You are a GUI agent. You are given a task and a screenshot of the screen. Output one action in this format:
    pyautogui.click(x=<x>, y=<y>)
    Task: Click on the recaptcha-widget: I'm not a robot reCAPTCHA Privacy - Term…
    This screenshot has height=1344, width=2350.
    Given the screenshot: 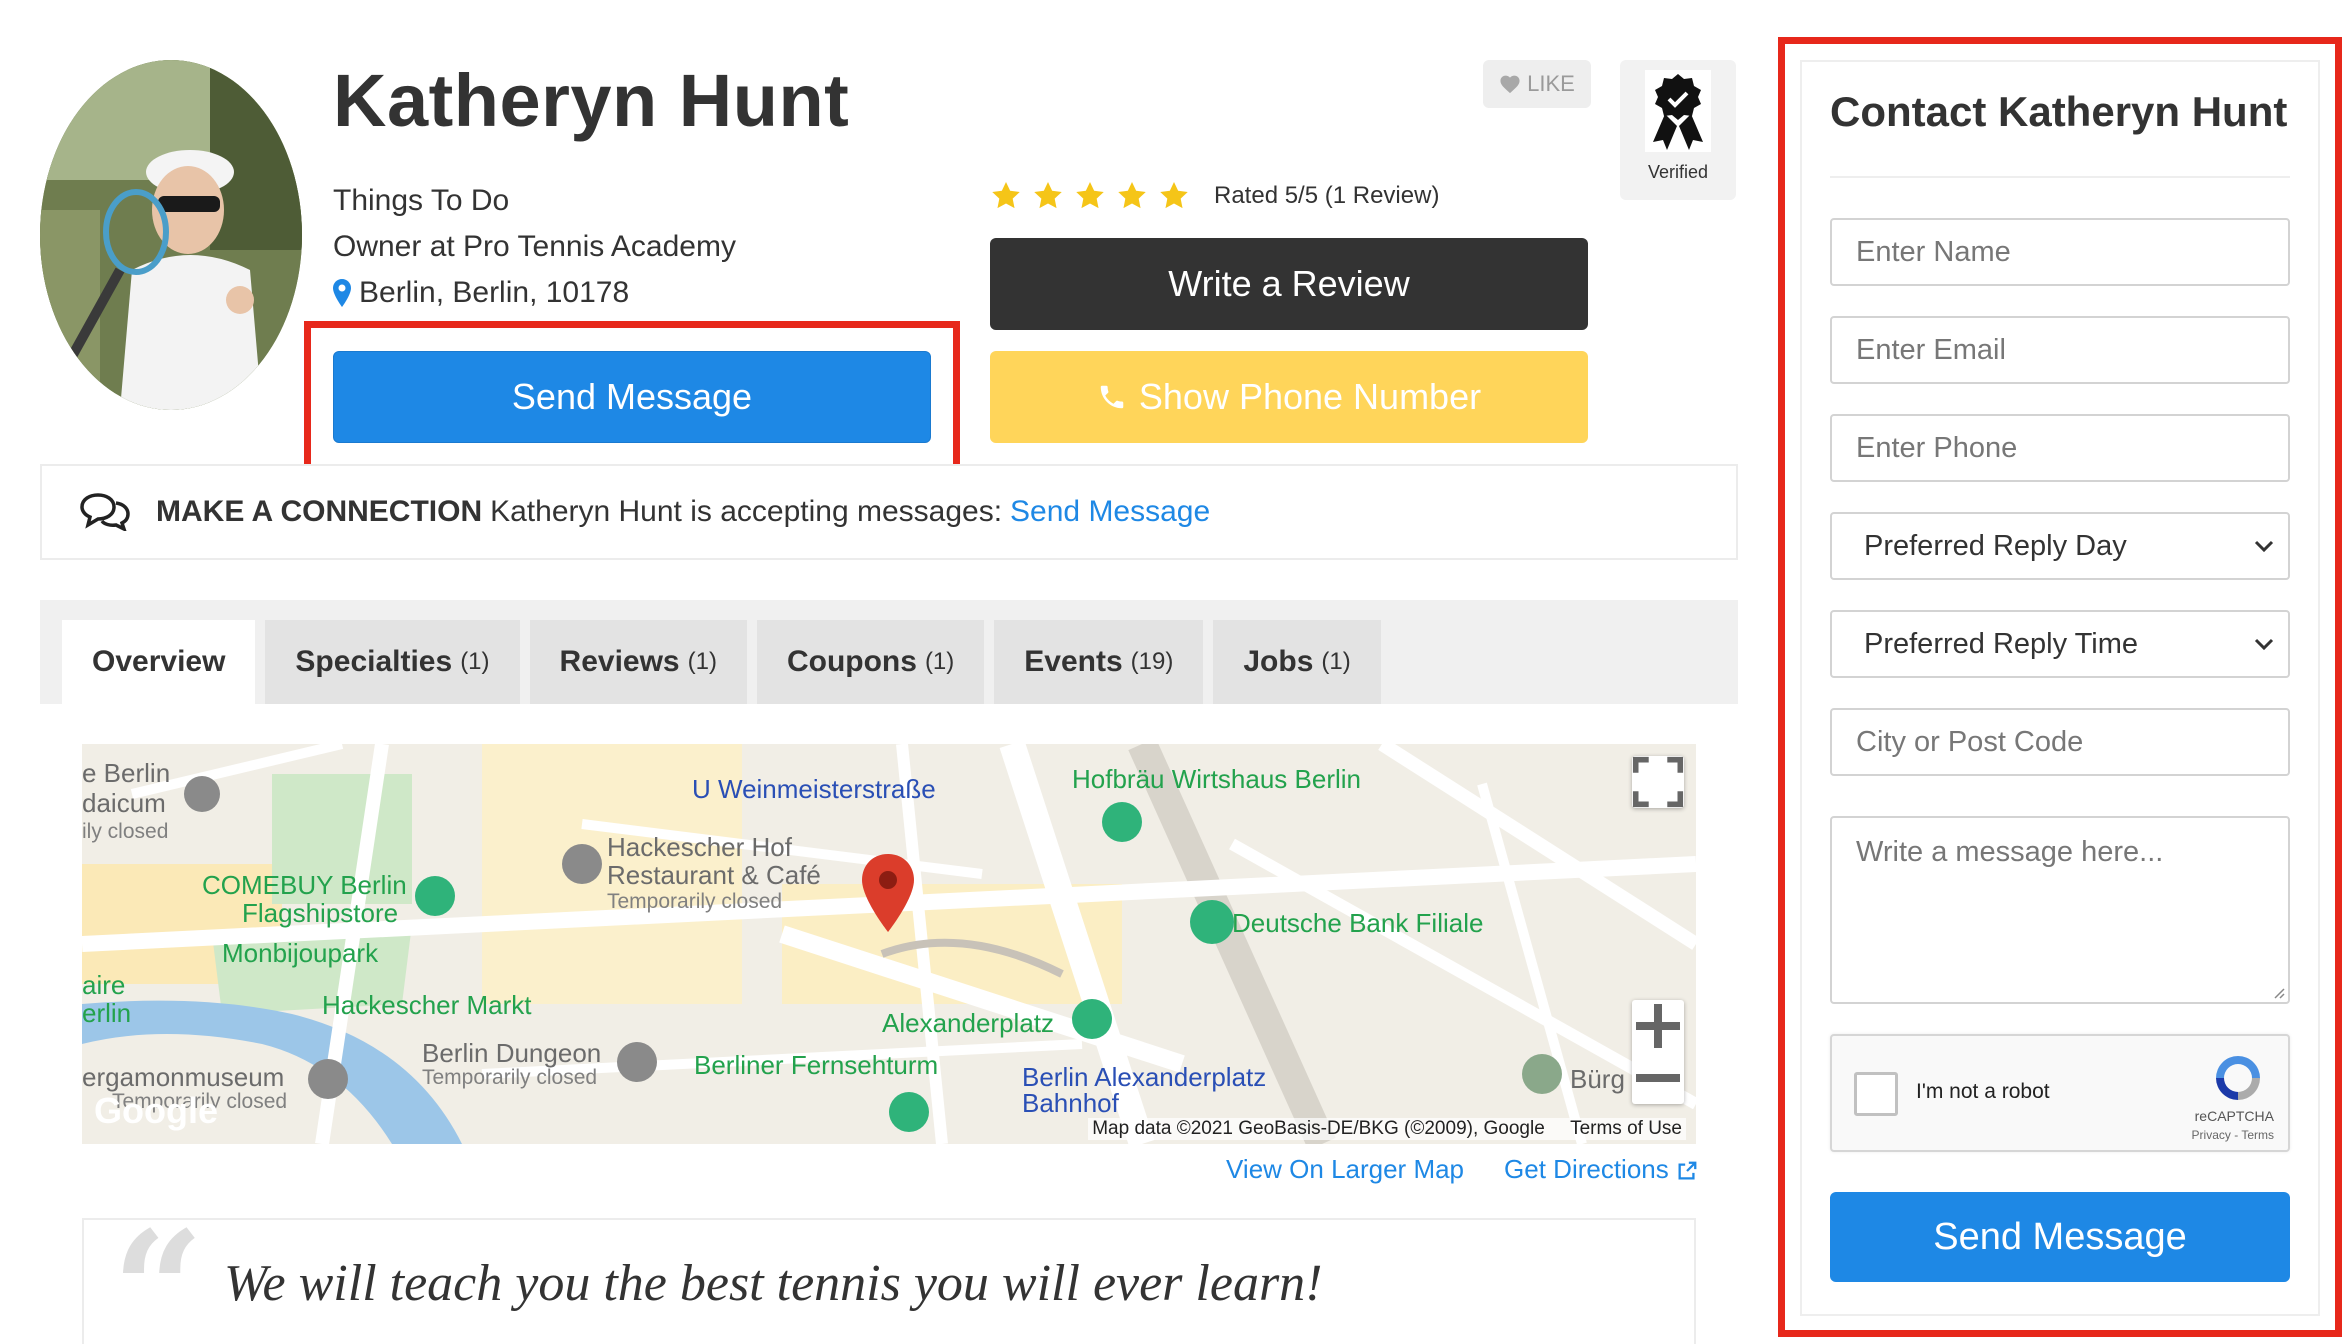 What is the action you would take?
    pyautogui.click(x=2060, y=1093)
    